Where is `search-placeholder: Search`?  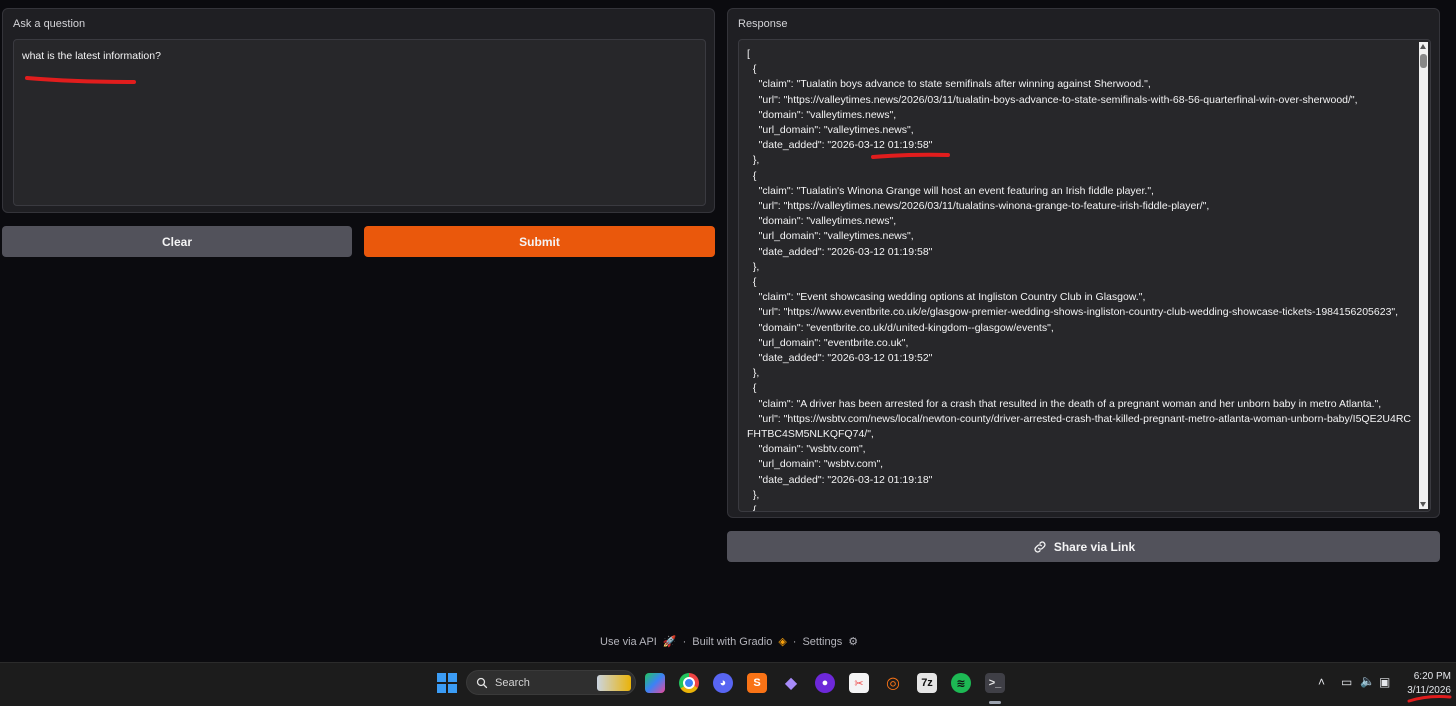
search-placeholder: Search is located at coordinates (512, 683).